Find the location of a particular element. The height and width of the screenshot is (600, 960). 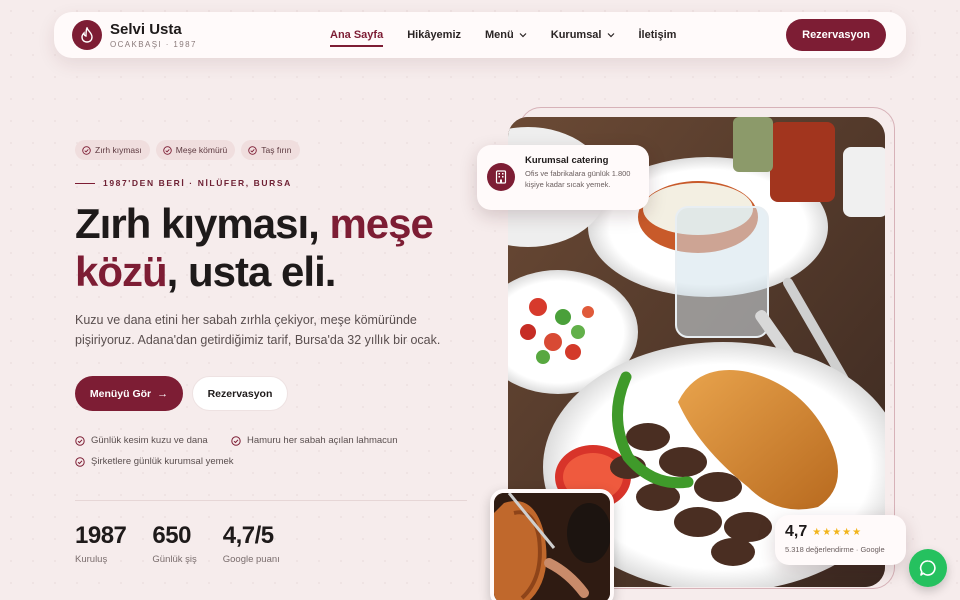

eyebrow-line is located at coordinates (85, 183).